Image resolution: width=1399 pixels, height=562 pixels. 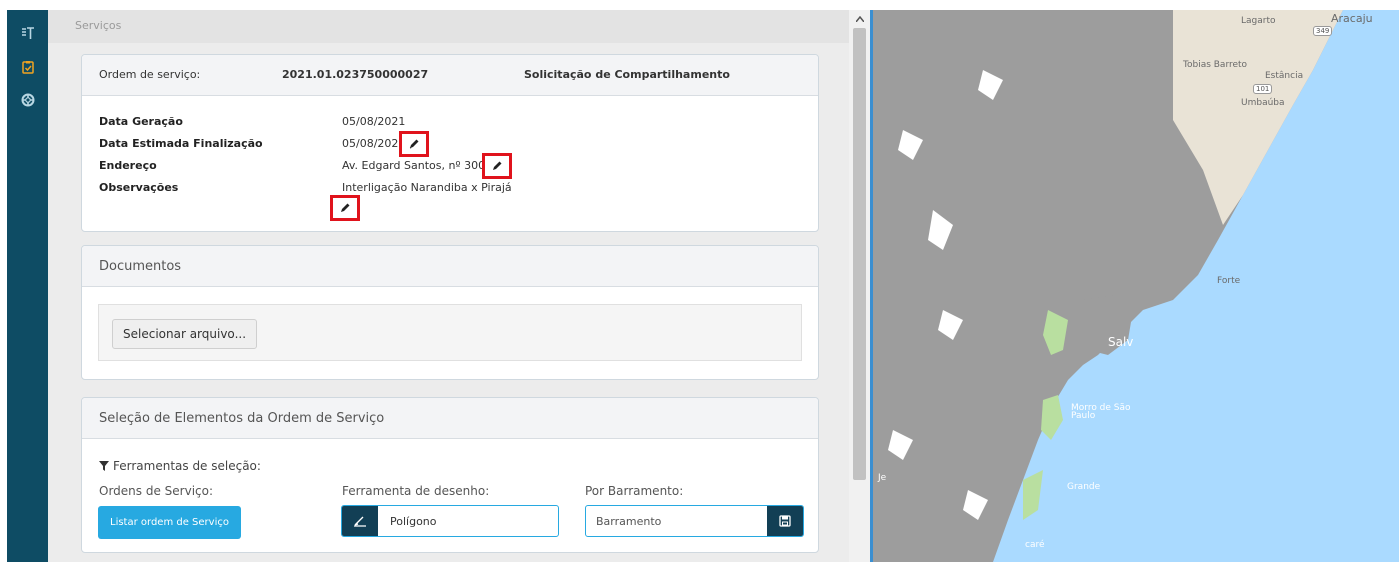 What do you see at coordinates (374, 143) in the screenshot?
I see `date-estimated-value: 05/08/2021` at bounding box center [374, 143].